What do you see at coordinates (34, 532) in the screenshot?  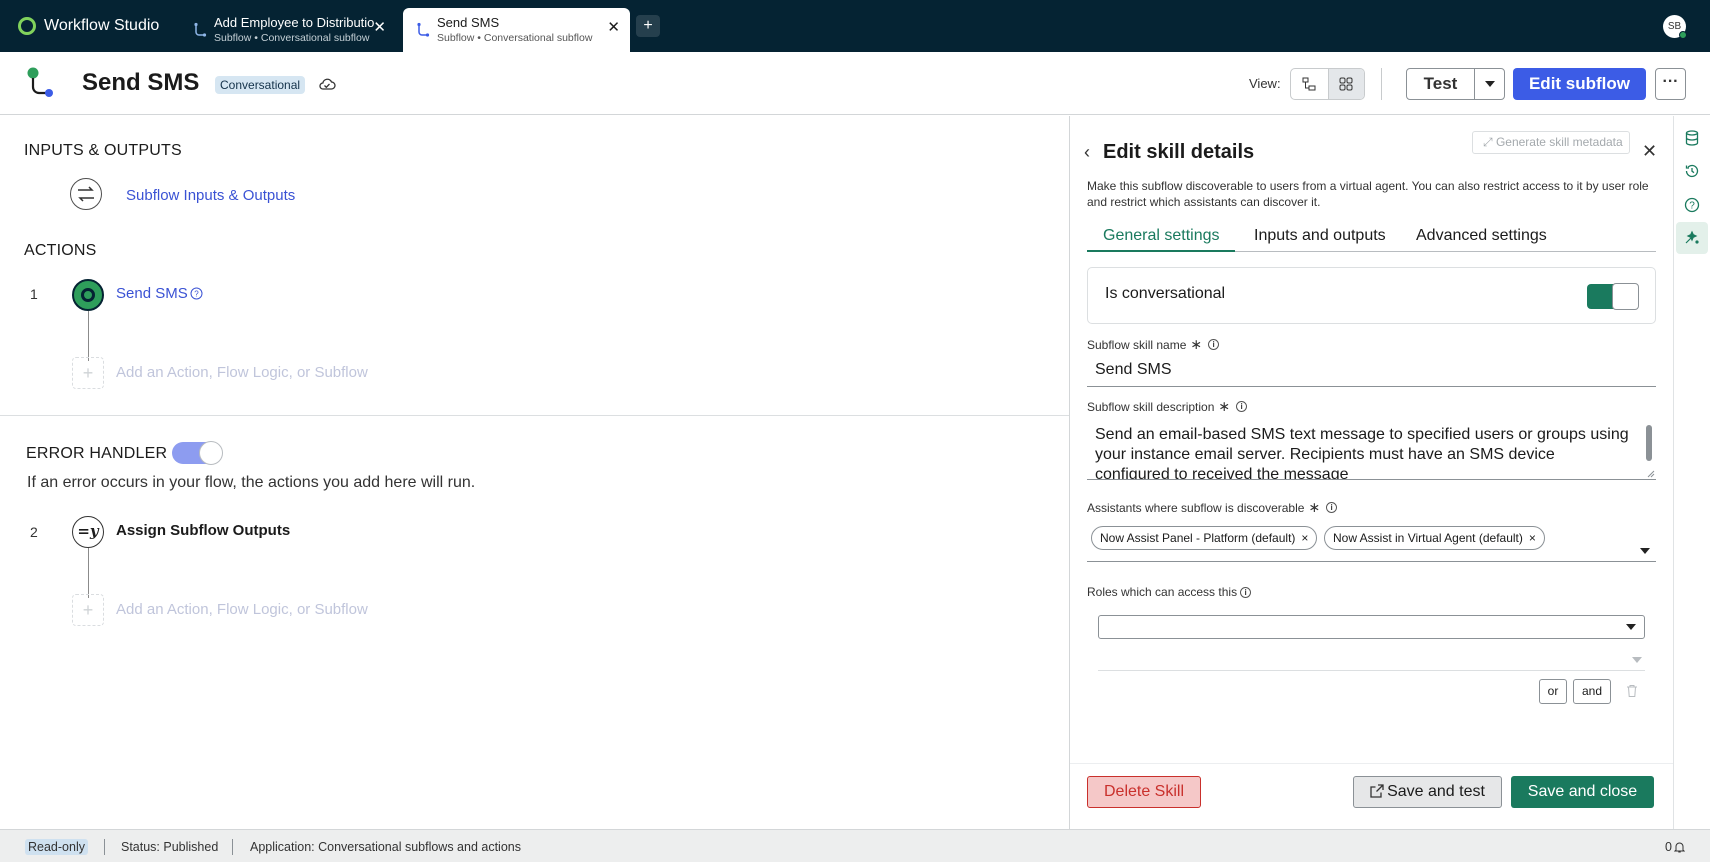 I see `step-number: 2` at bounding box center [34, 532].